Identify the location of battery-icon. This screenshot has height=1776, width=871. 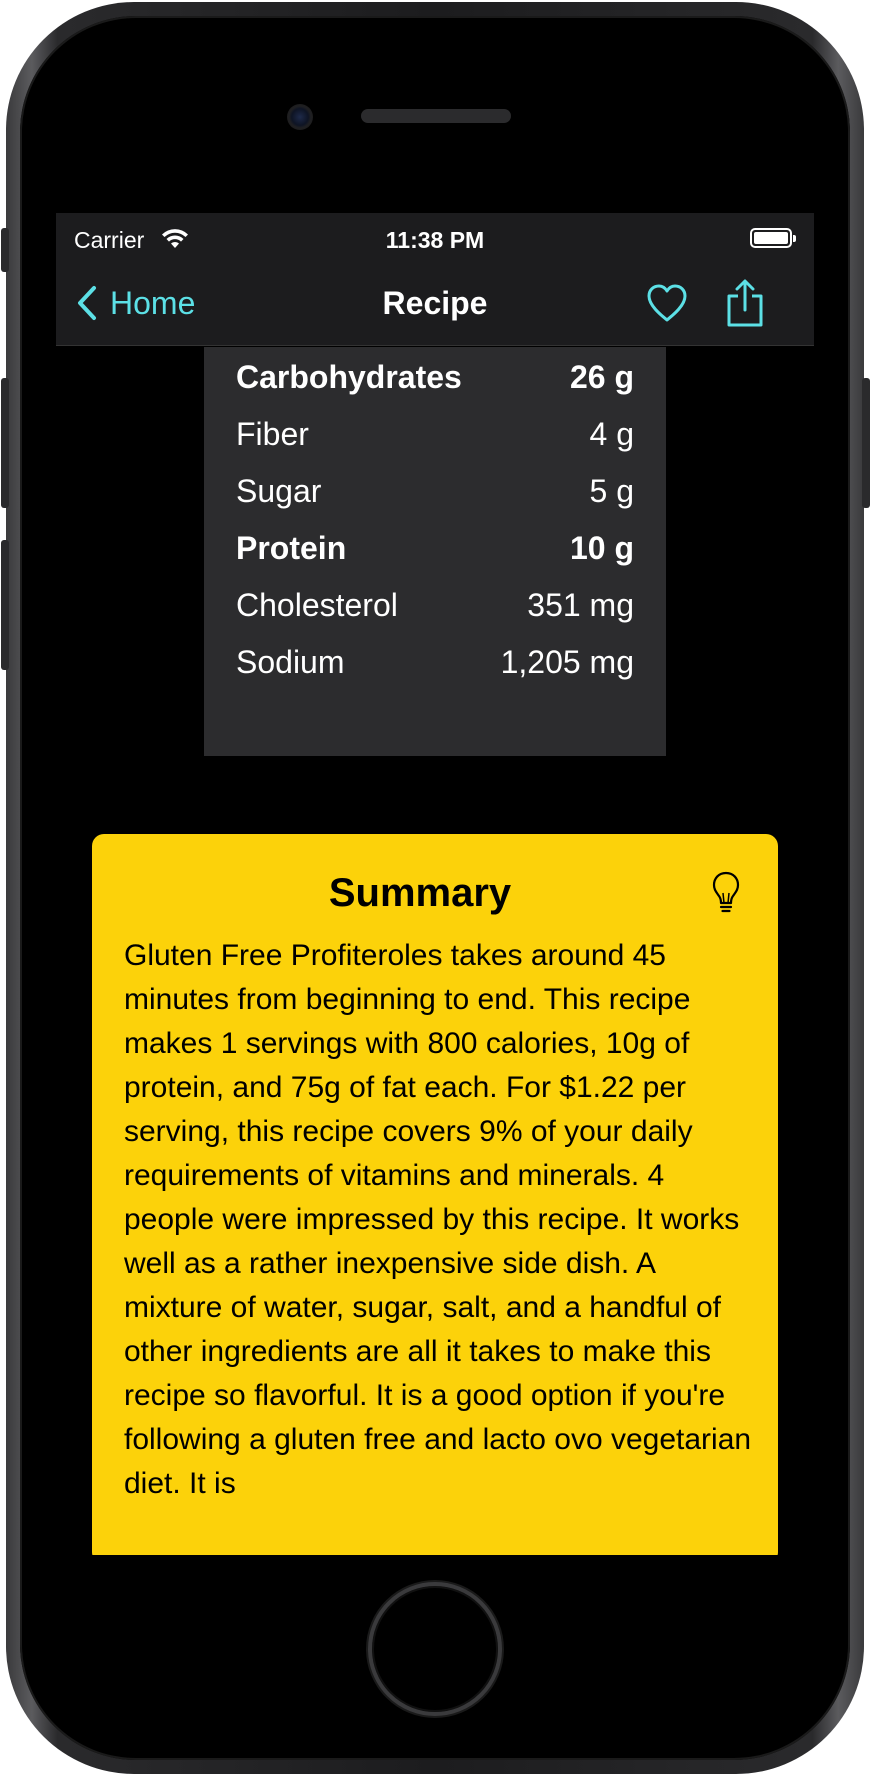
(773, 238).